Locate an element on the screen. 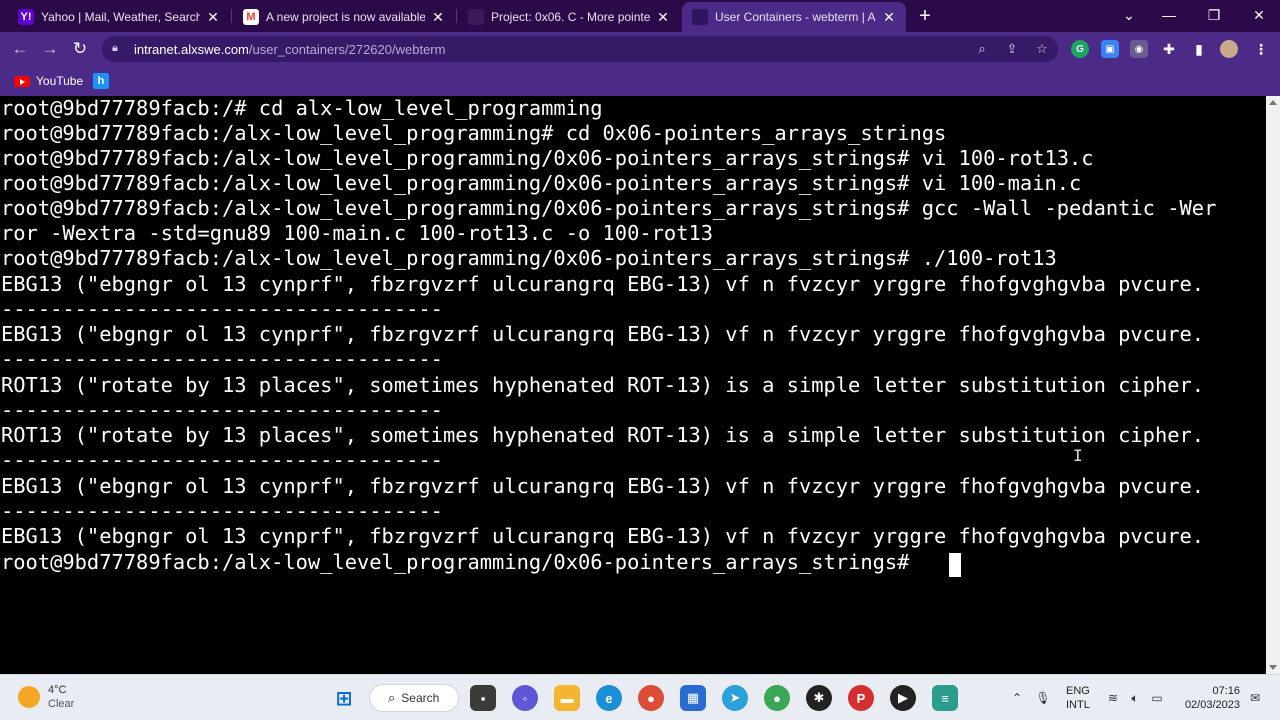  tab-webterm: User Containers - webterm | Add ✕ is located at coordinates (794, 17).